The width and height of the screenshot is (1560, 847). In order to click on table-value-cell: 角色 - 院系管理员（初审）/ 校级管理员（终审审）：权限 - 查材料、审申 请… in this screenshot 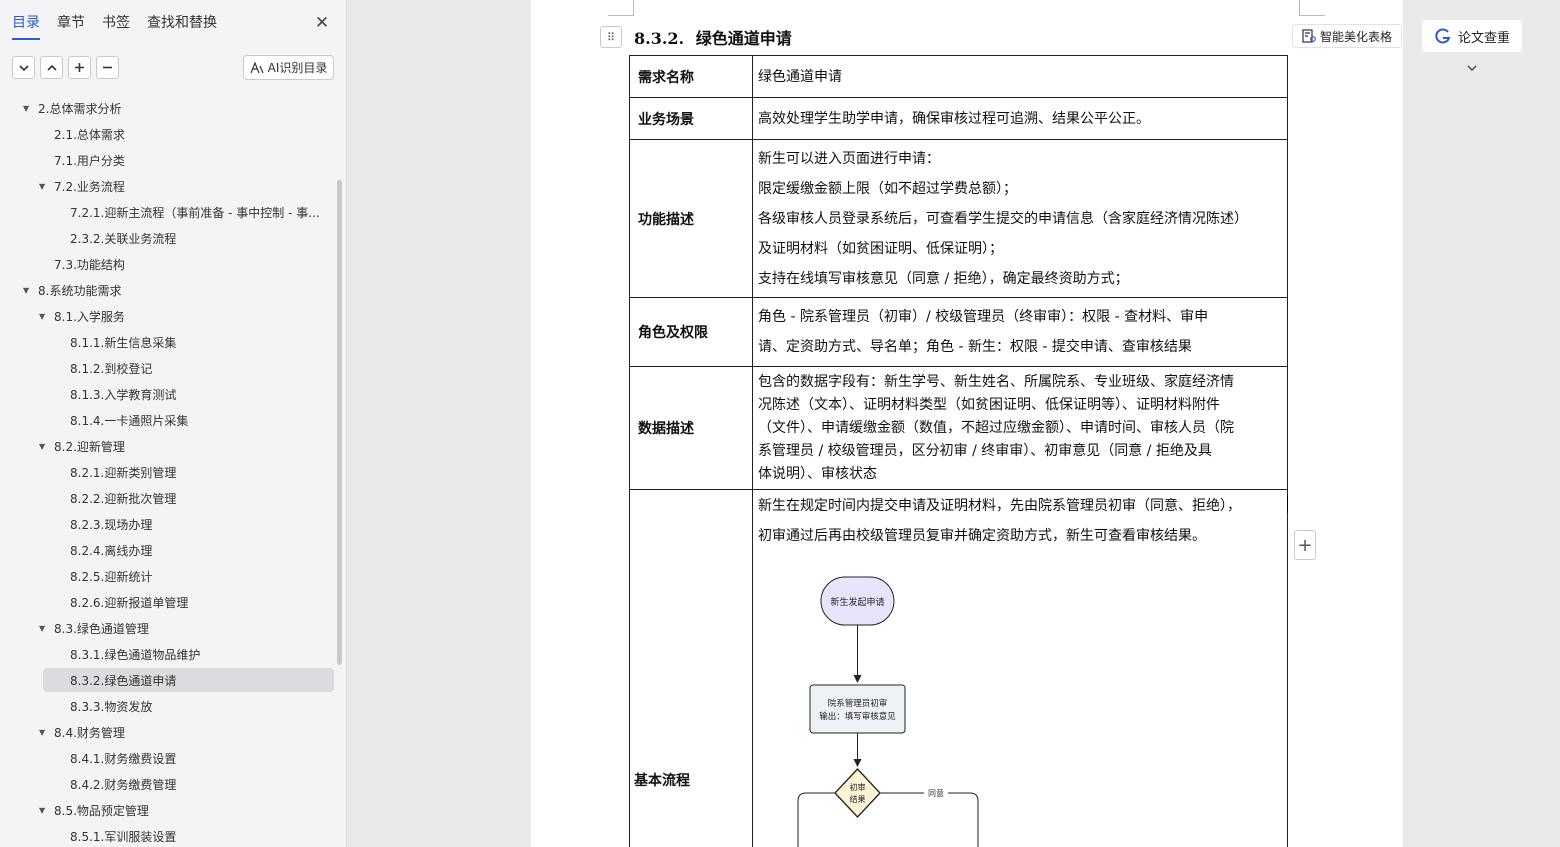, I will do `click(1020, 332)`.